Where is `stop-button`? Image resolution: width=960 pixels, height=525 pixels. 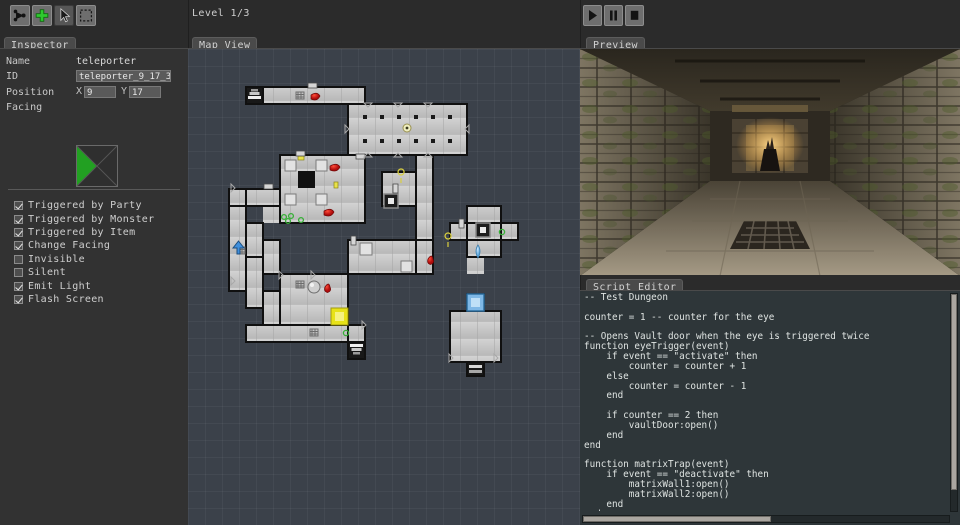
stop-button is located at coordinates (634, 15).